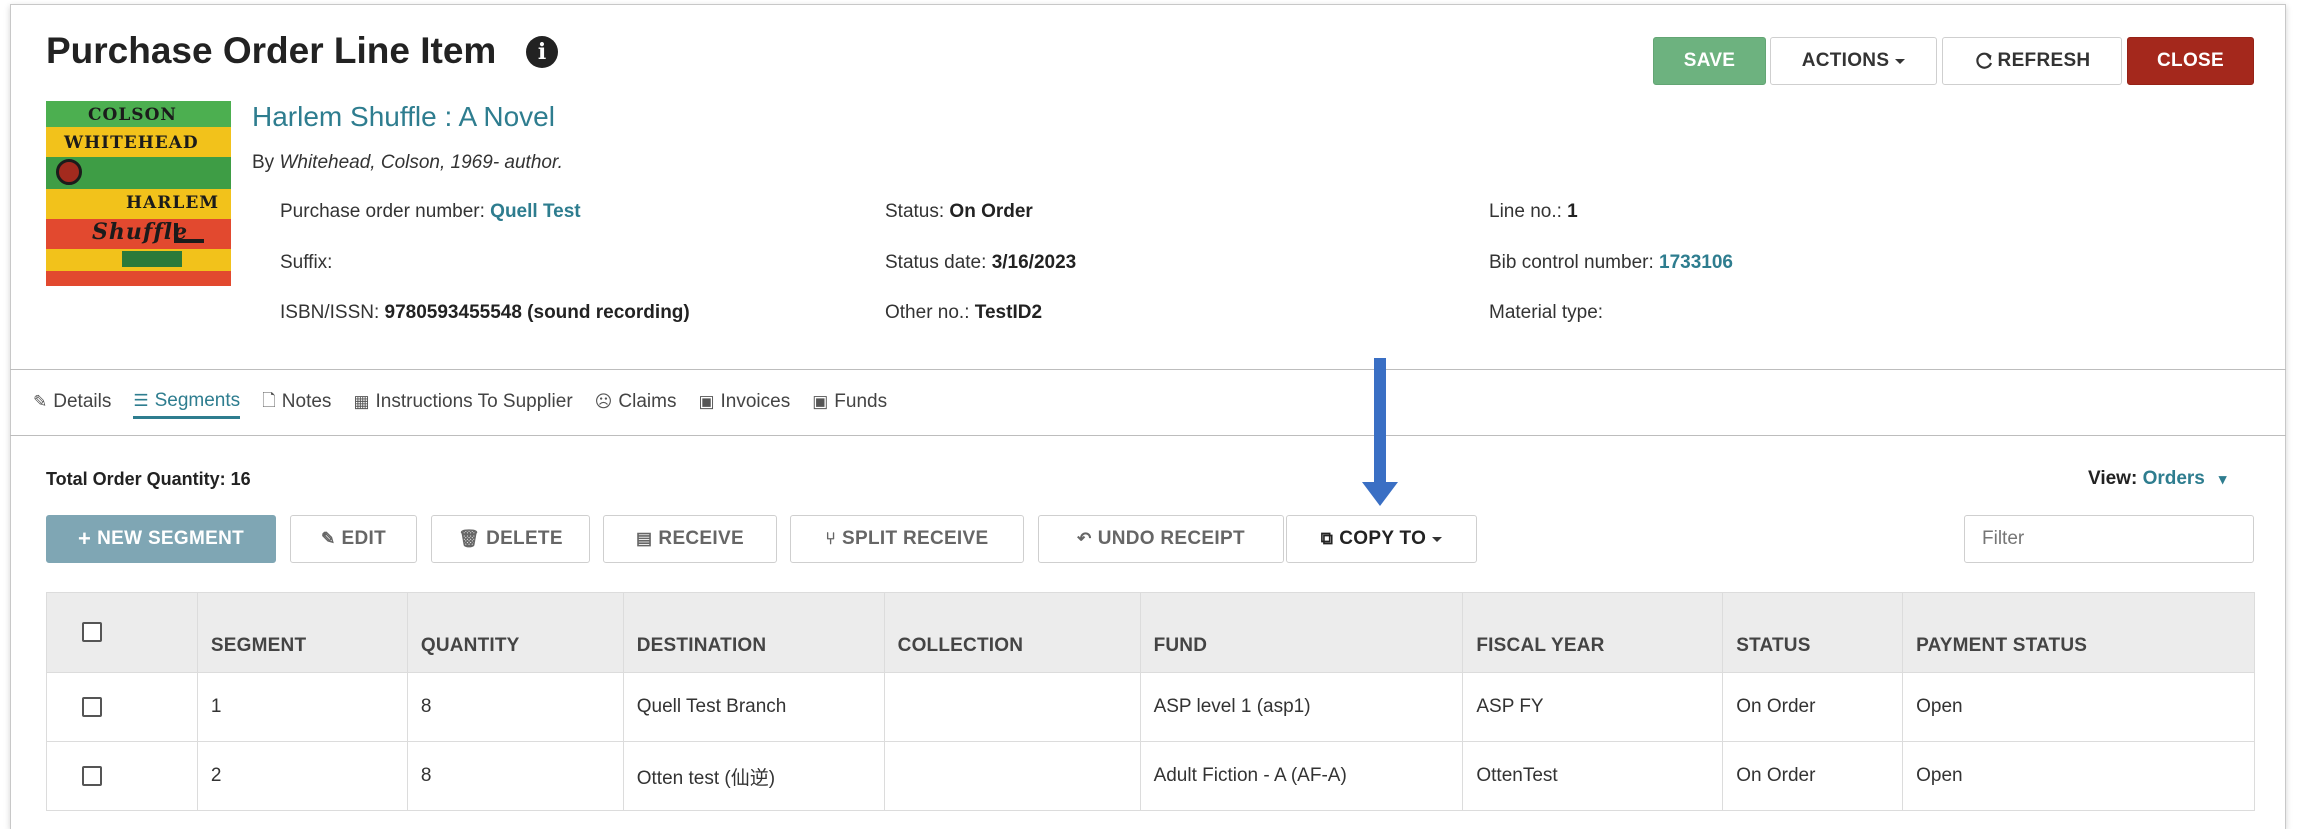 Image resolution: width=2298 pixels, height=829 pixels. Describe the element at coordinates (141, 400) in the screenshot. I see `list-icon: ☰` at that location.